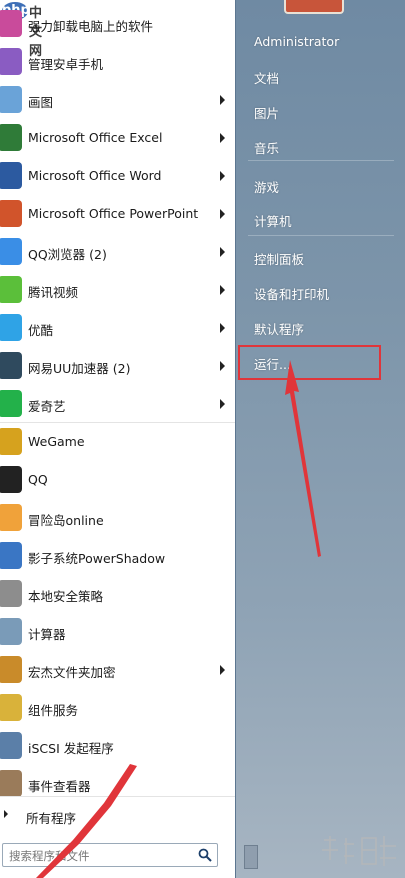  What do you see at coordinates (11, 403) in the screenshot?
I see `iqiyi-icon` at bounding box center [11, 403].